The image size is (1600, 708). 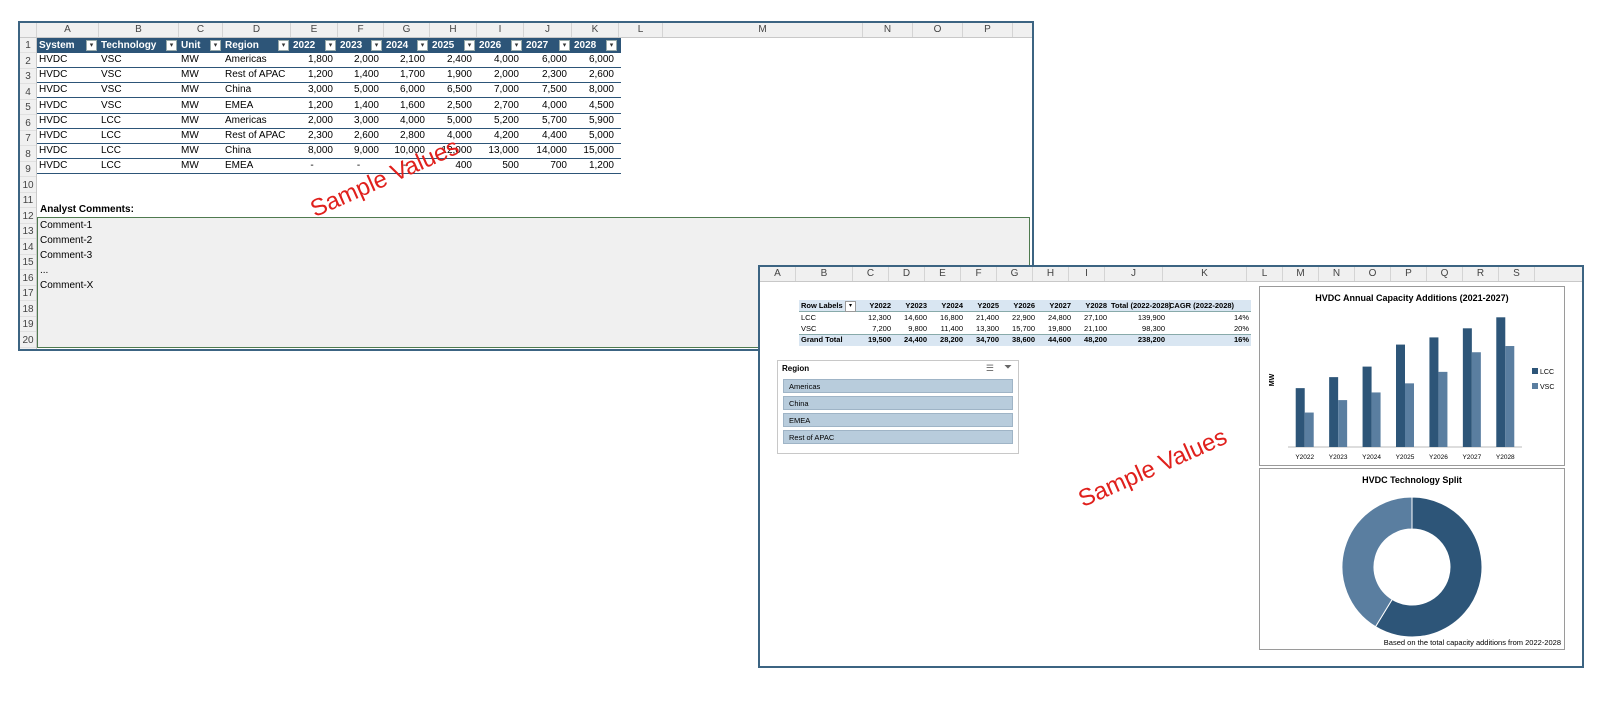 What do you see at coordinates (259, 166) in the screenshot?
I see `table-cell: EMEA` at bounding box center [259, 166].